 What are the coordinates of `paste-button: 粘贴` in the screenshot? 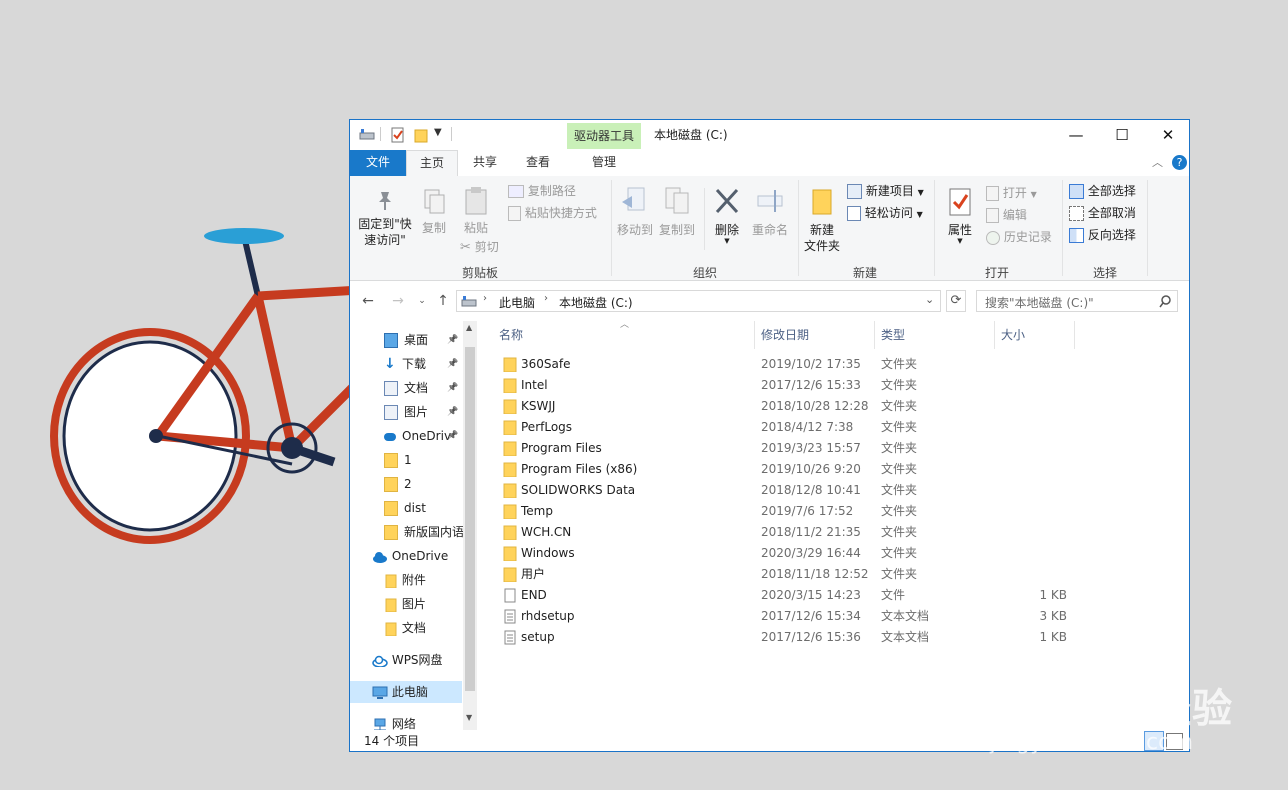 It's located at (476, 211).